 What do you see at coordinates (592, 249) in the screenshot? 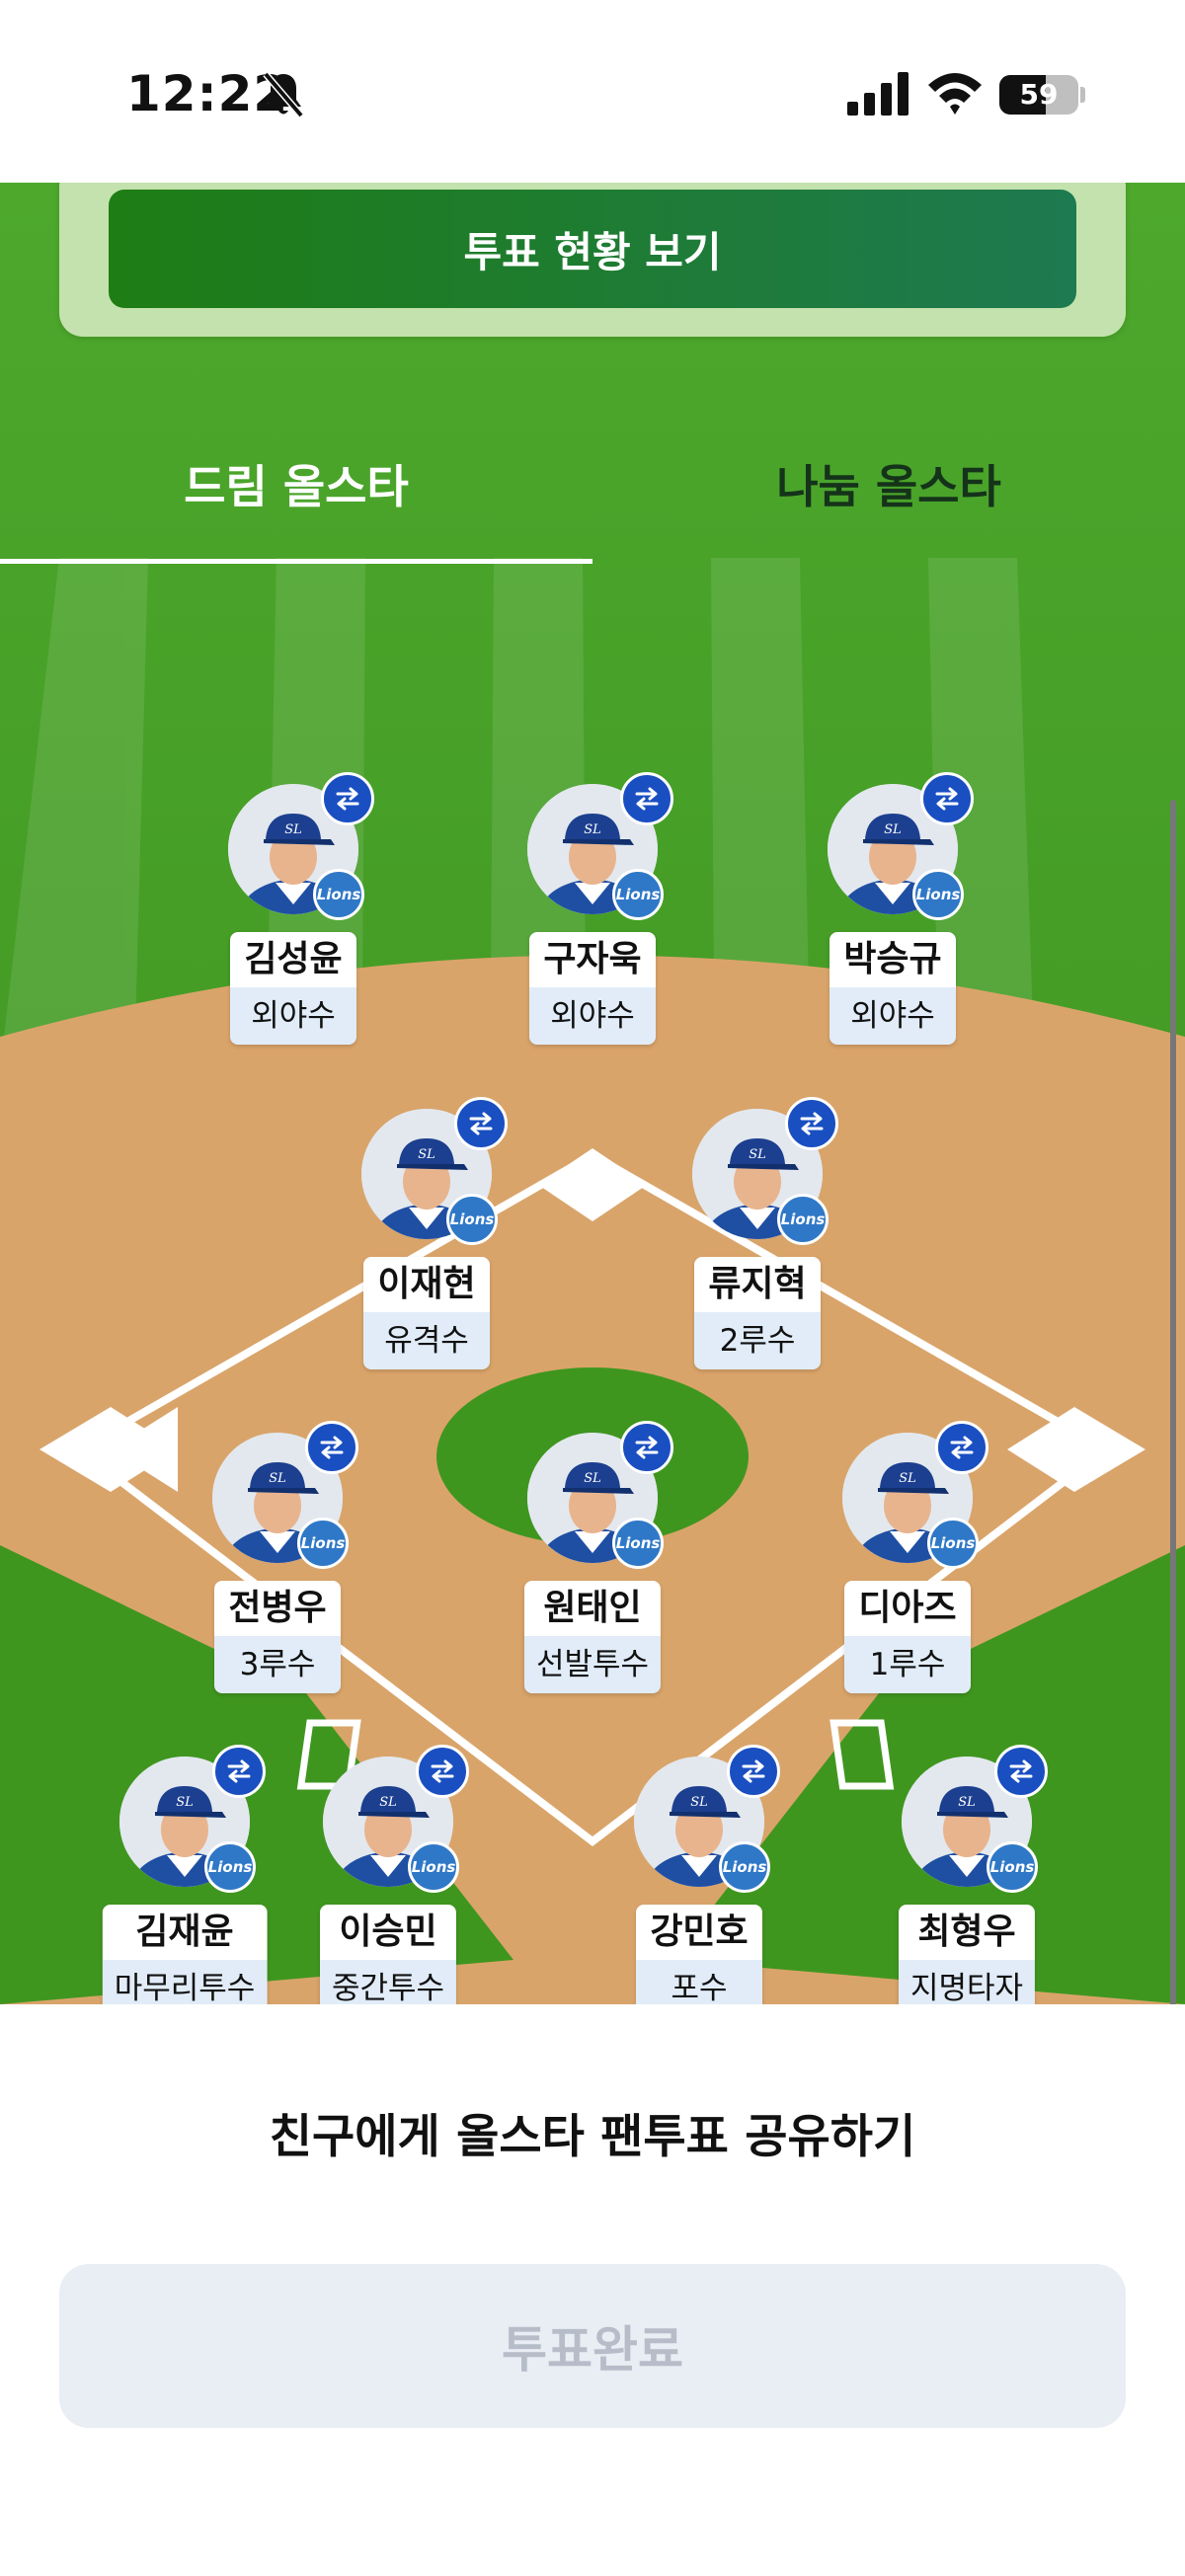
I see `vote-status-button: 투표 현황 보기` at bounding box center [592, 249].